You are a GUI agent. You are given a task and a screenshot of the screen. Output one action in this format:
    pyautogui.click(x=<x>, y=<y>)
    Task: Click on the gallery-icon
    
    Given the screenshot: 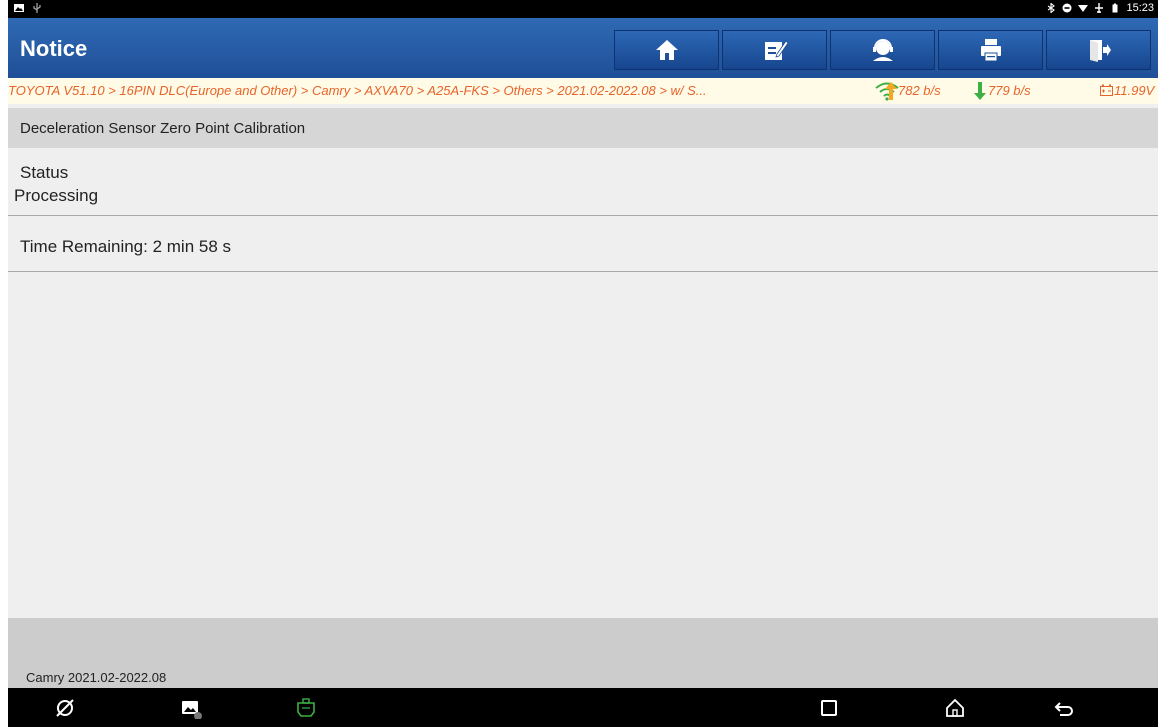 What is the action you would take?
    pyautogui.click(x=191, y=708)
    